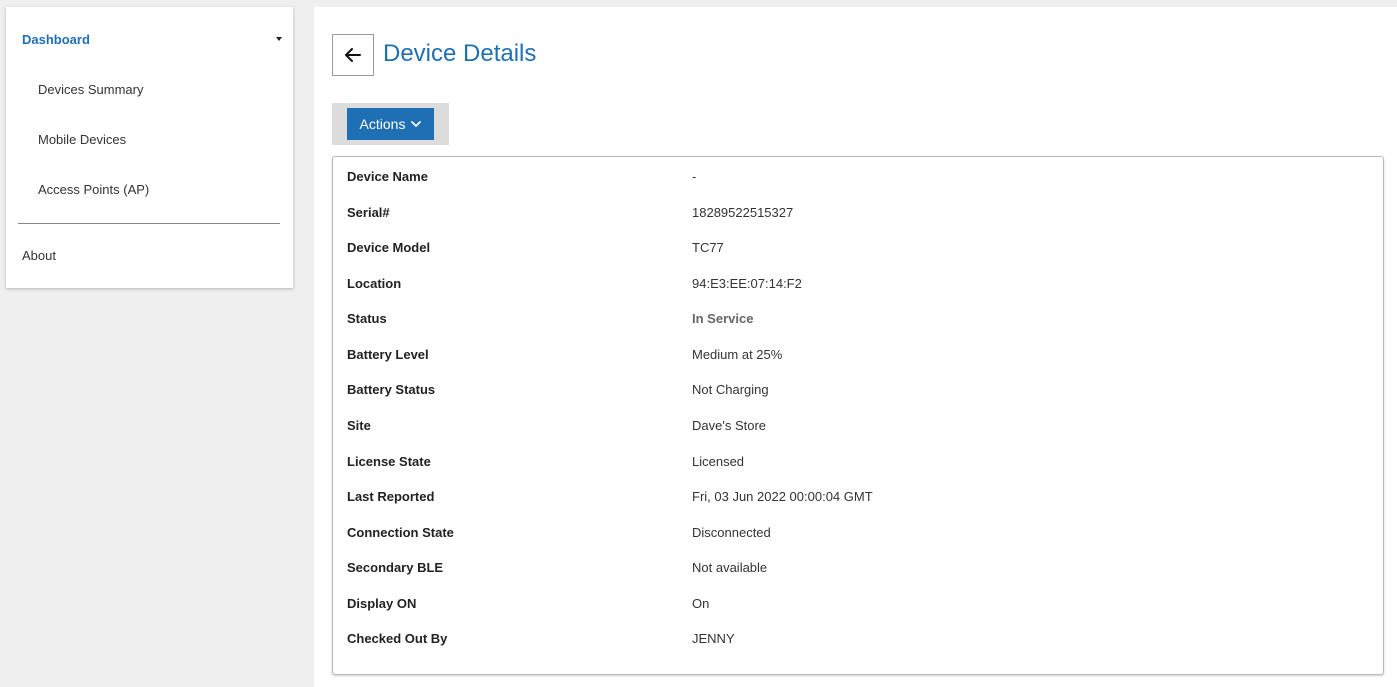 The image size is (1397, 687). What do you see at coordinates (39, 255) in the screenshot?
I see `sidebar-item-about: About` at bounding box center [39, 255].